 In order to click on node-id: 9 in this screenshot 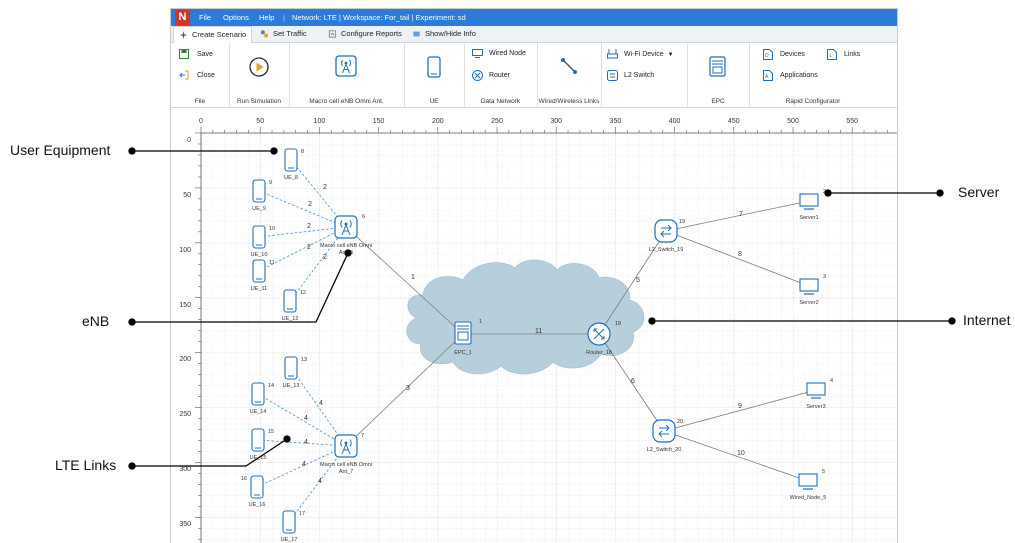, I will do `click(270, 183)`.